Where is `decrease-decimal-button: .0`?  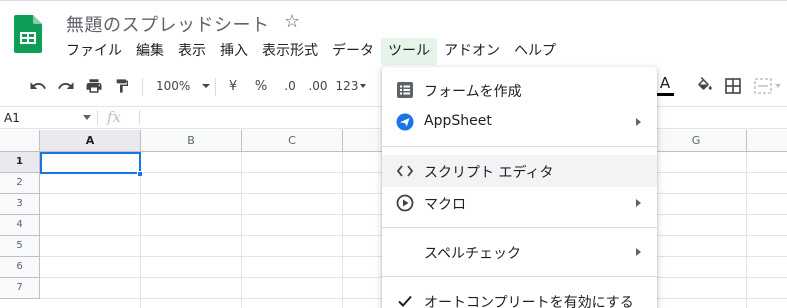 decrease-decimal-button: .0 is located at coordinates (290, 86).